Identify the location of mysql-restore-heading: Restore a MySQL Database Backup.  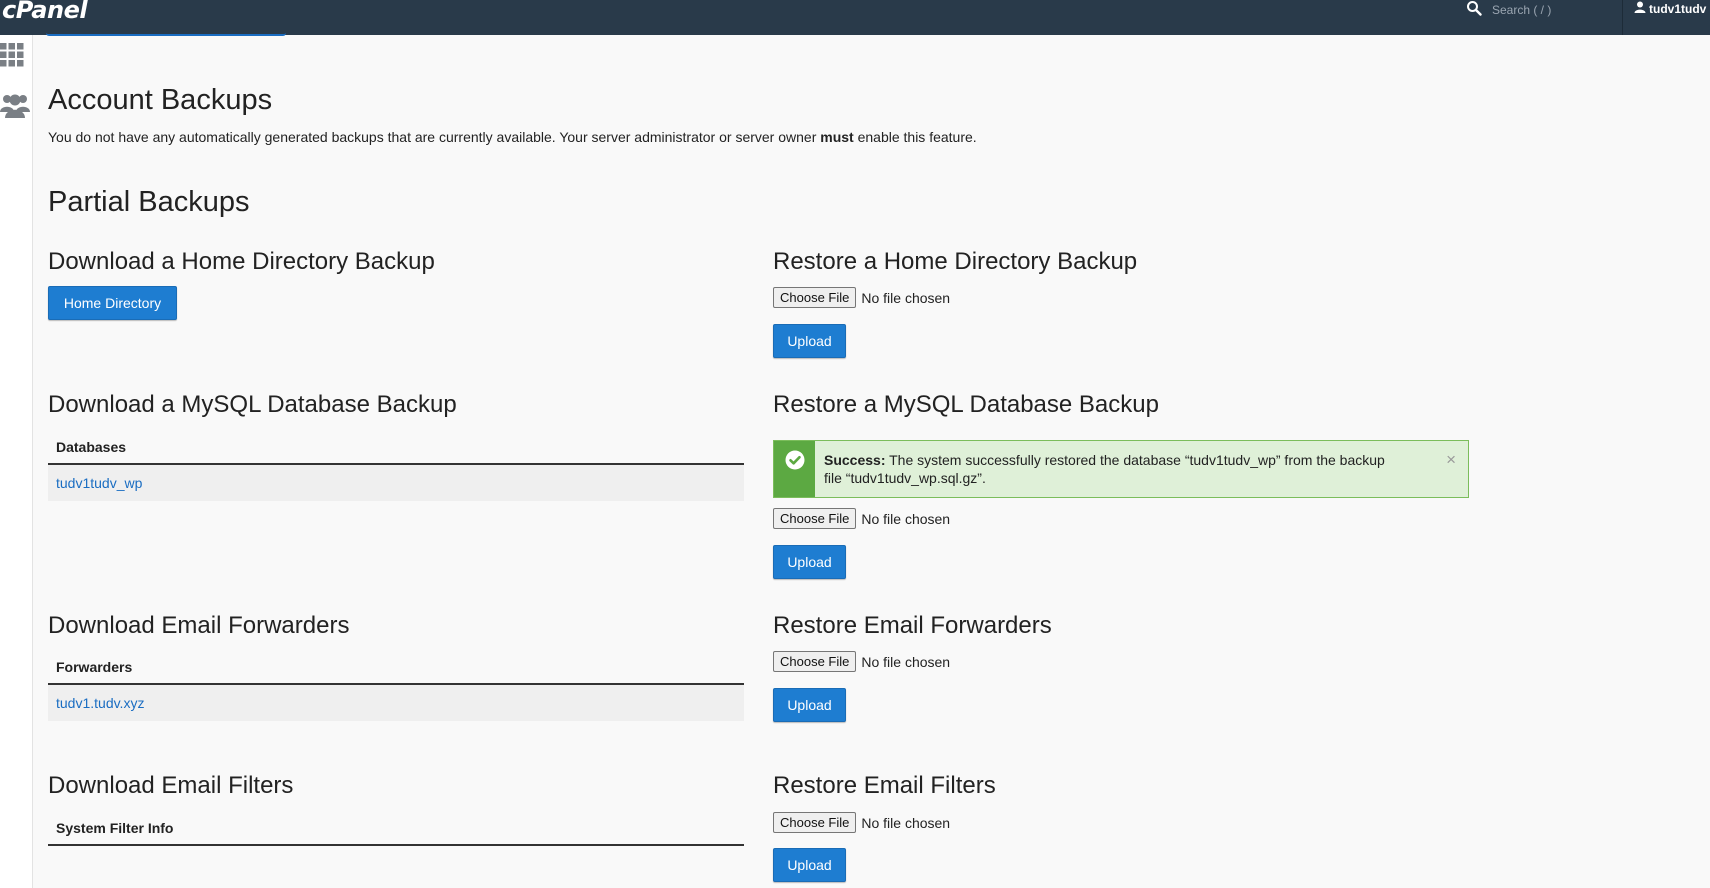
(966, 404).